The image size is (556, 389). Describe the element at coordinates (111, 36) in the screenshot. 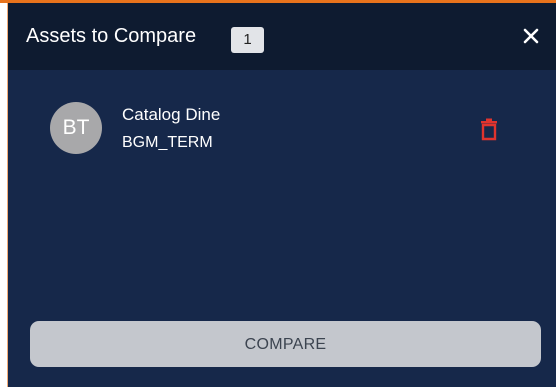

I see `panel-title: Assets to Compare` at that location.